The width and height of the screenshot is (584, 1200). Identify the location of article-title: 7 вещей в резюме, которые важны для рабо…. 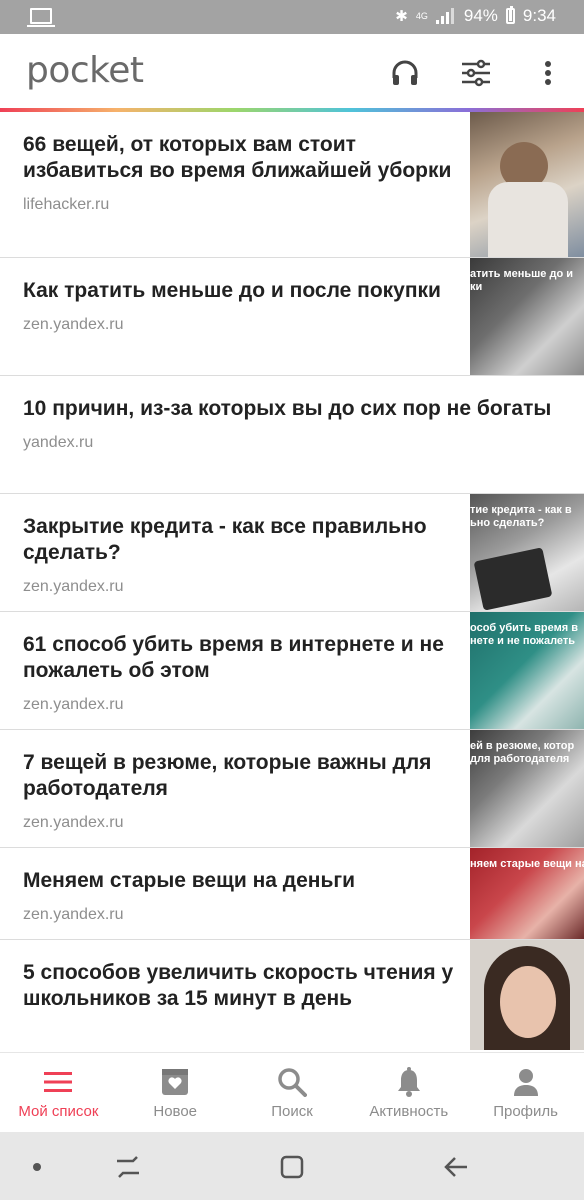
(227, 775).